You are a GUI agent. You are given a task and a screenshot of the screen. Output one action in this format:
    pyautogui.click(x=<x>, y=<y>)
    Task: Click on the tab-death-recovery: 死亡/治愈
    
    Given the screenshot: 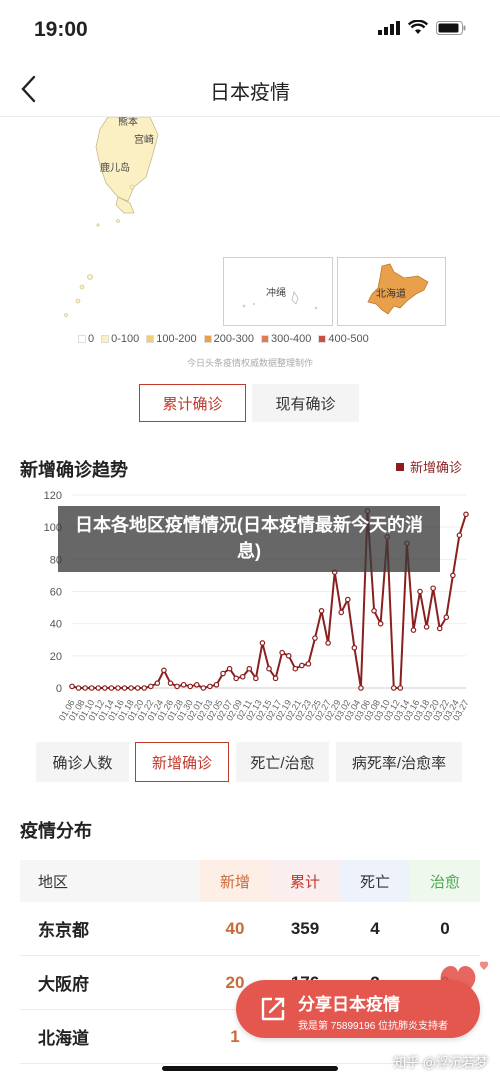 What is the action you would take?
    pyautogui.click(x=282, y=762)
    